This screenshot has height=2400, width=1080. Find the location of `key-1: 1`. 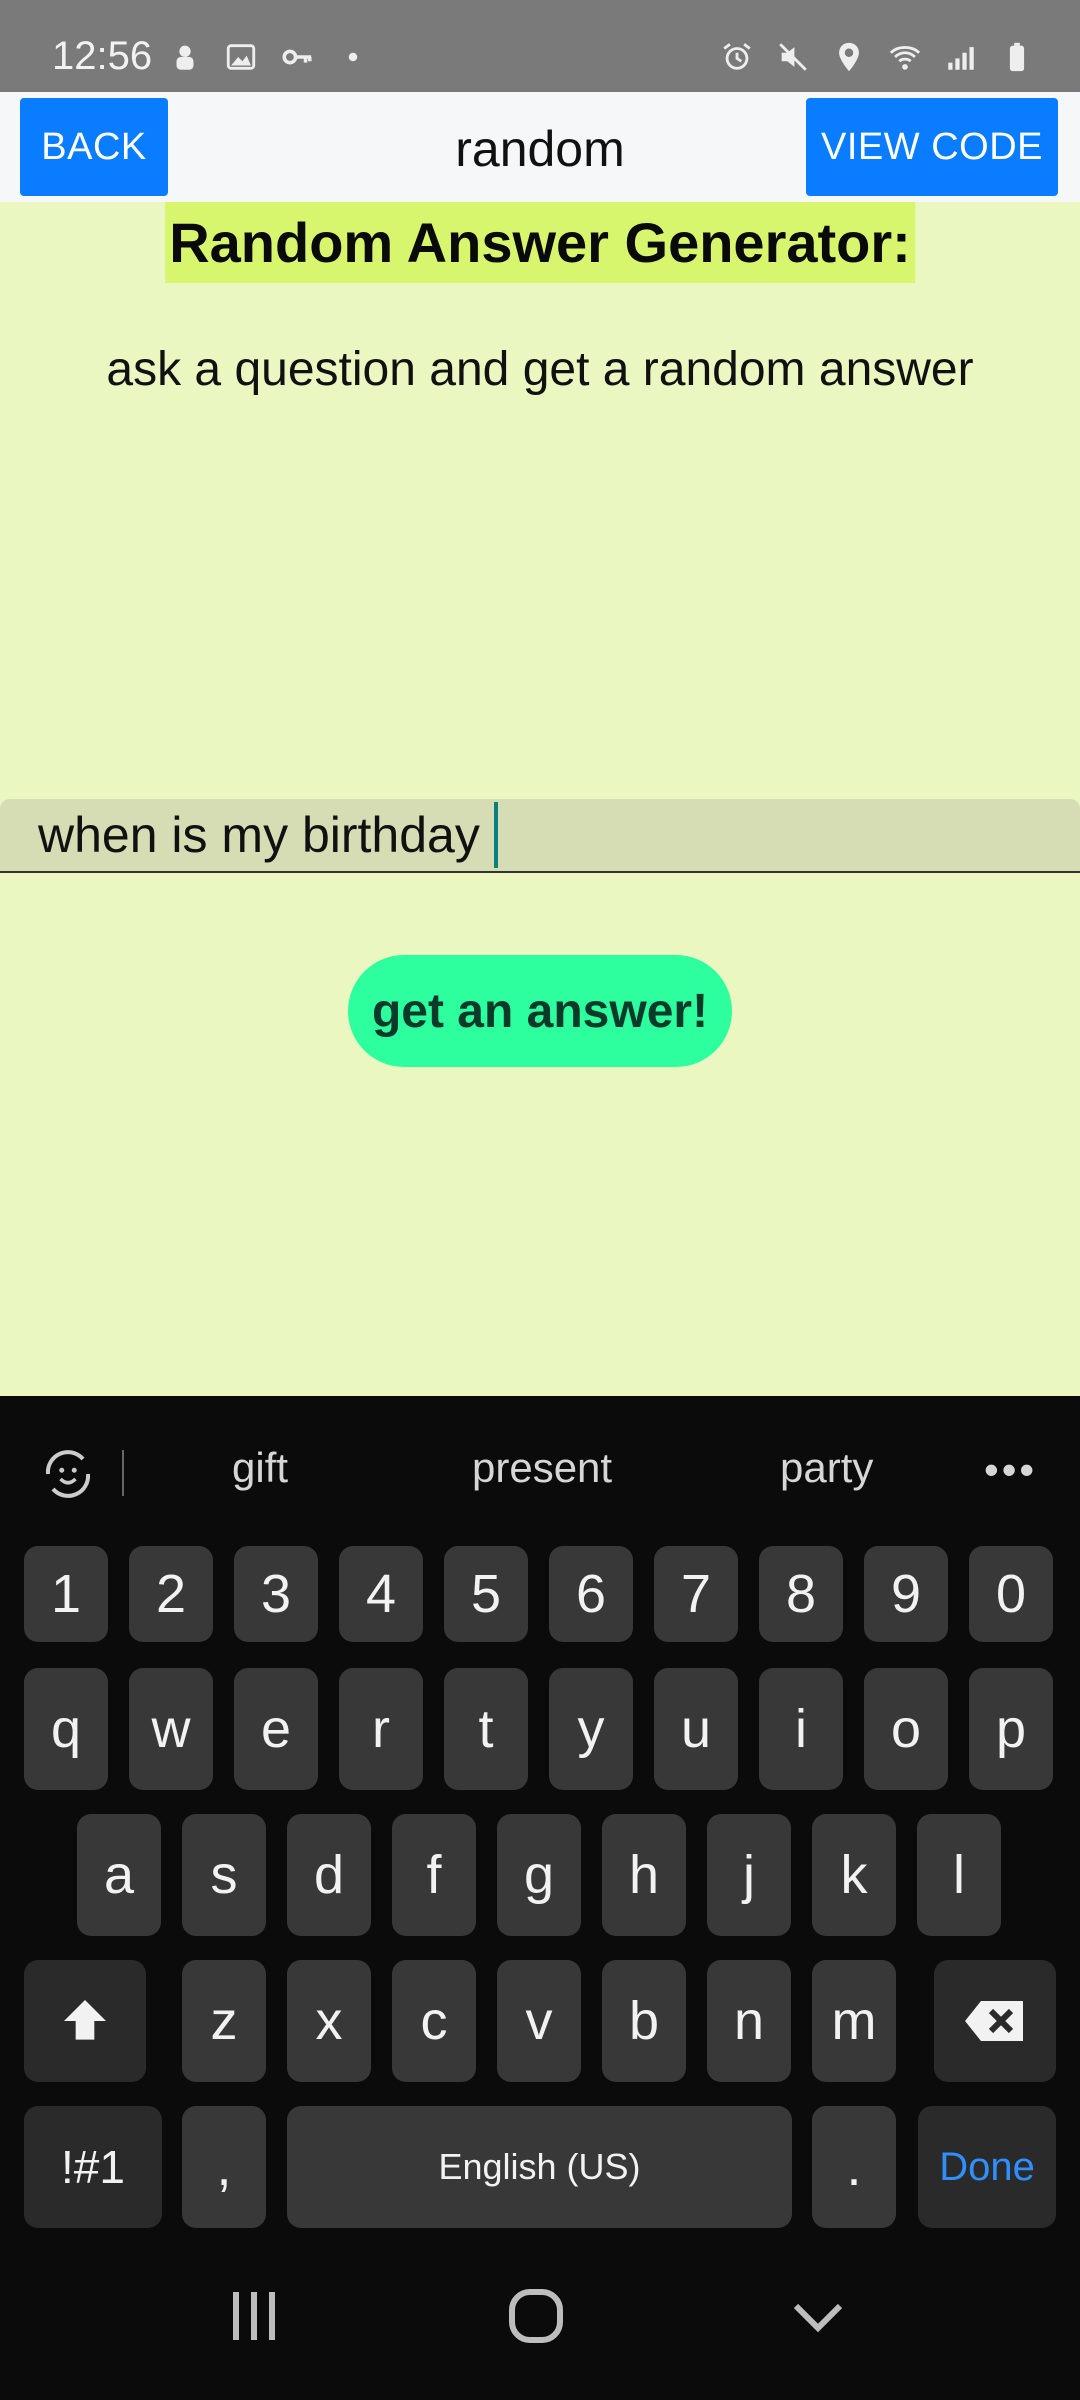

key-1: 1 is located at coordinates (66, 1594).